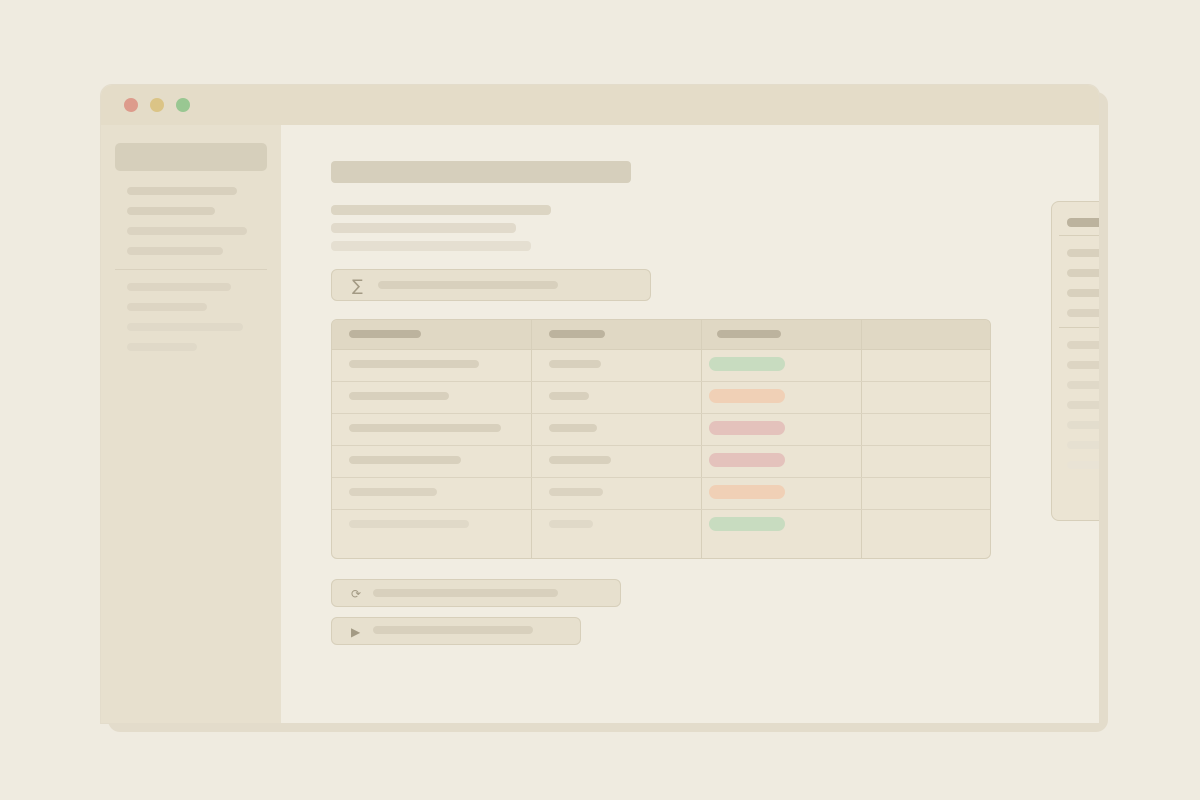 This screenshot has height=800, width=1200. I want to click on page-title, so click(481, 172).